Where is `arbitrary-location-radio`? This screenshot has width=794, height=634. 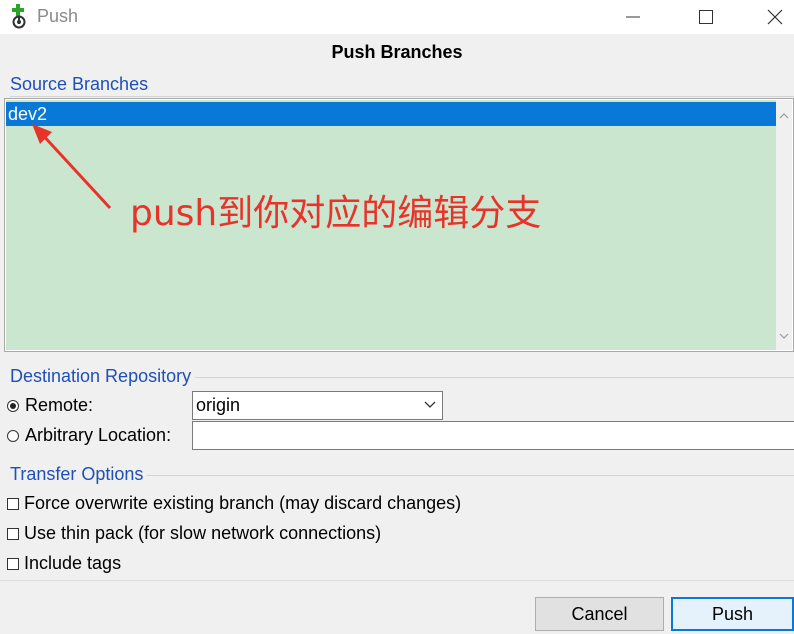
arbitrary-location-radio is located at coordinates (13, 436).